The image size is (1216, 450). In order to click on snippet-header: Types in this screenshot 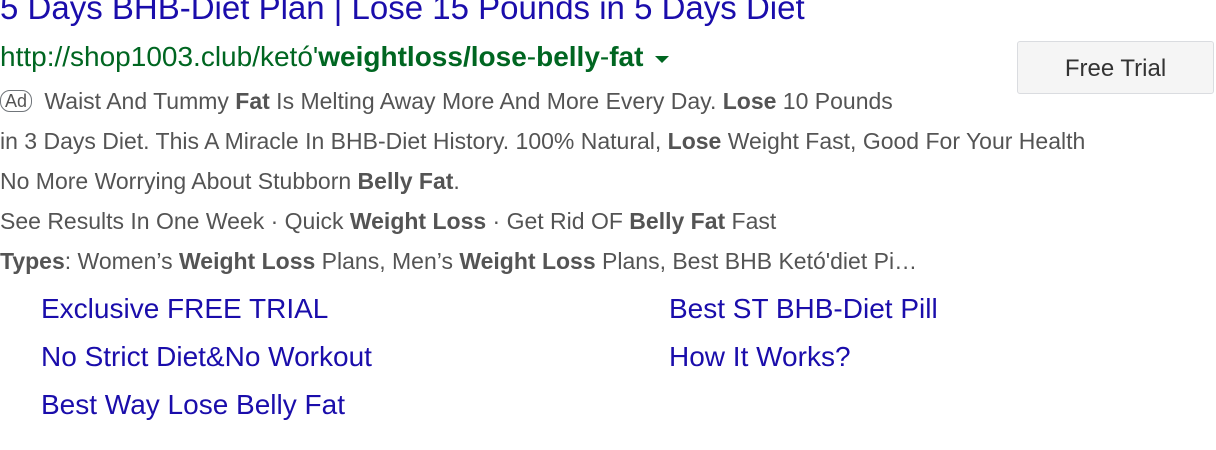, I will do `click(32, 261)`.